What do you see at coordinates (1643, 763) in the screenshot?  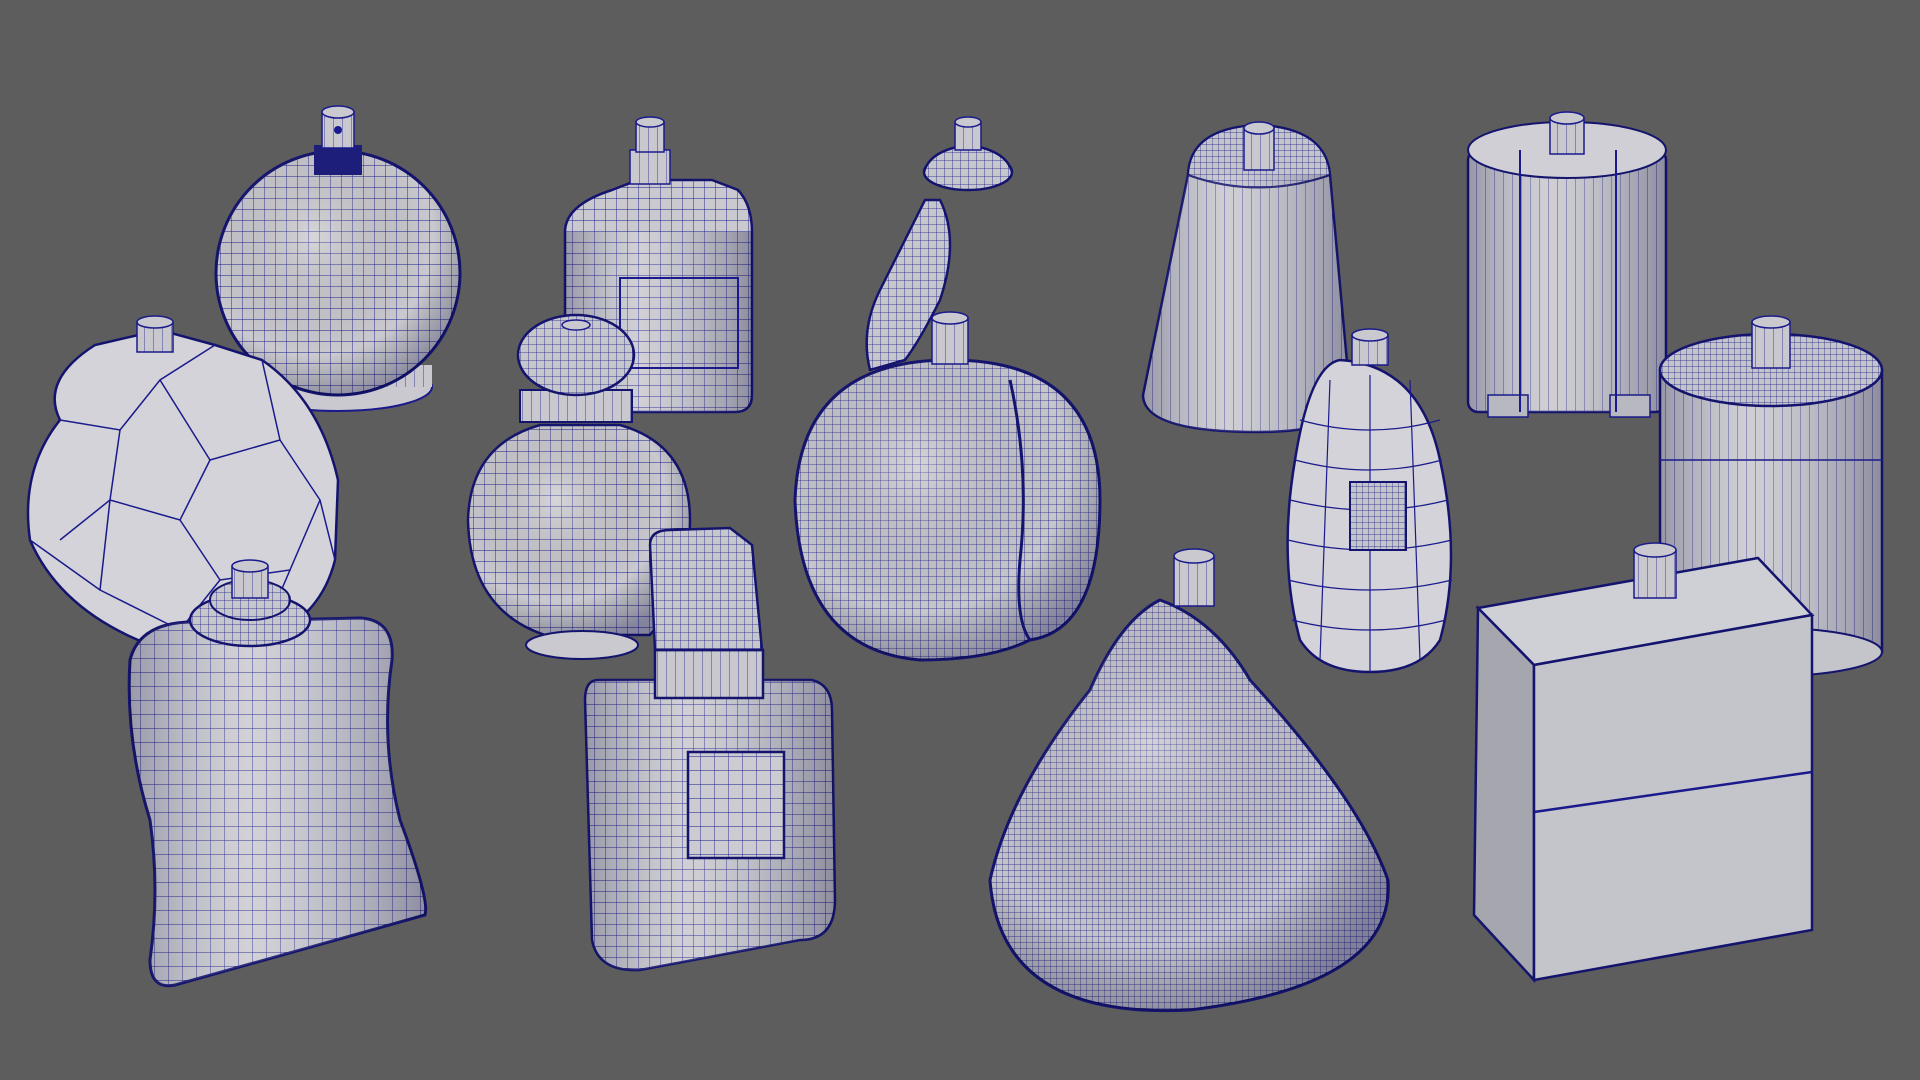 I see `rectangular-box-bottle` at bounding box center [1643, 763].